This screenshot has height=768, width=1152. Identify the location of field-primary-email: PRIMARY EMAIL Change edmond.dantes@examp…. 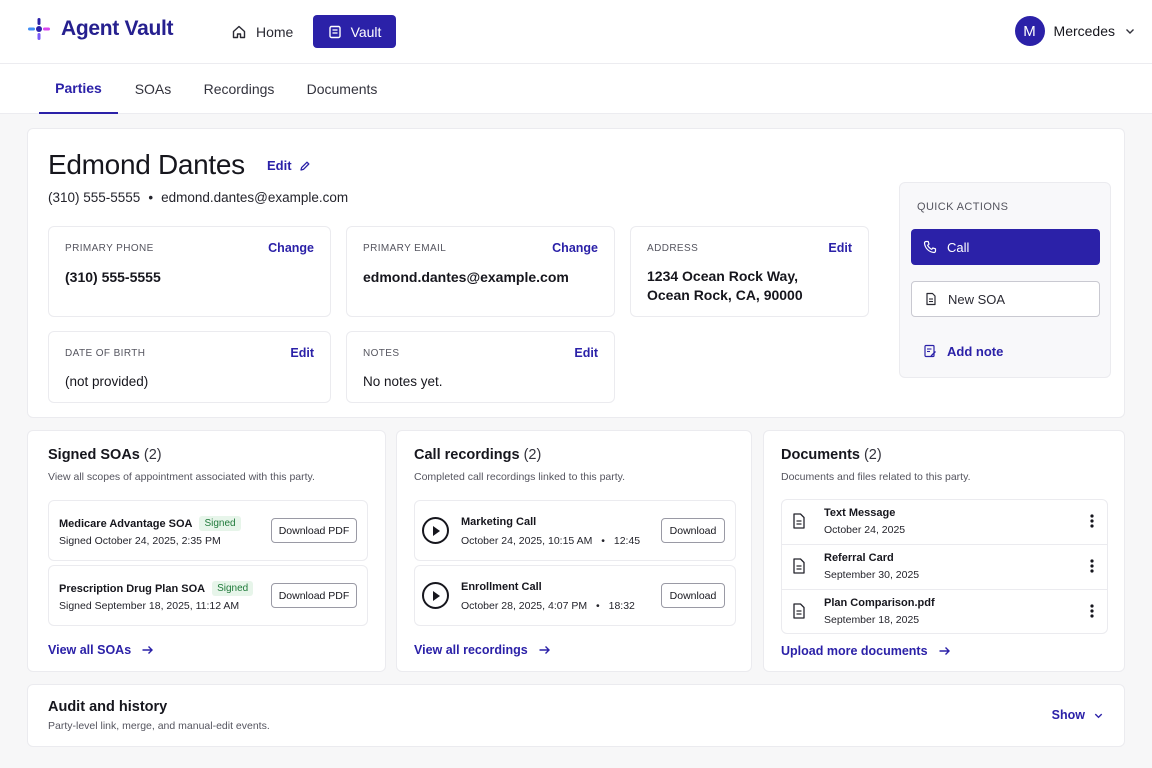
(480, 271).